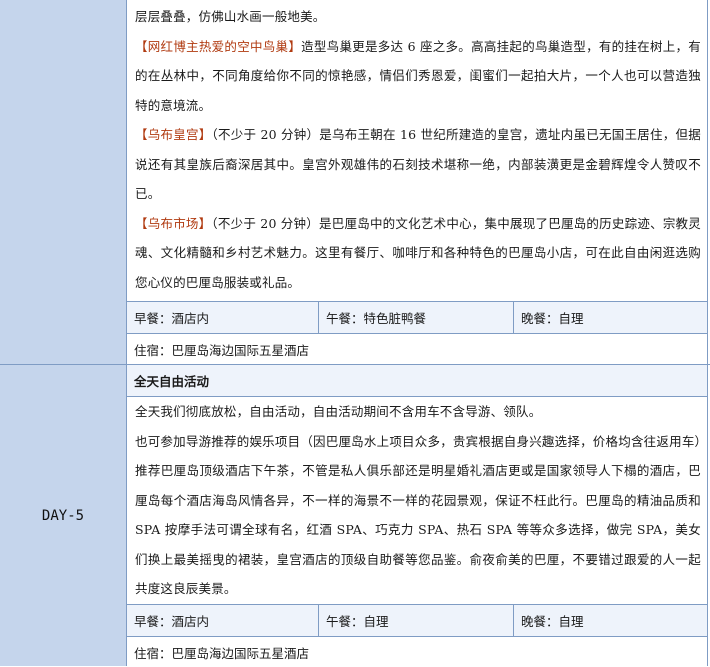 The image size is (710, 667). Describe the element at coordinates (218, 46) in the screenshot. I see `highlight-title: 【网红博主热爱的空中鸟巢】` at that location.